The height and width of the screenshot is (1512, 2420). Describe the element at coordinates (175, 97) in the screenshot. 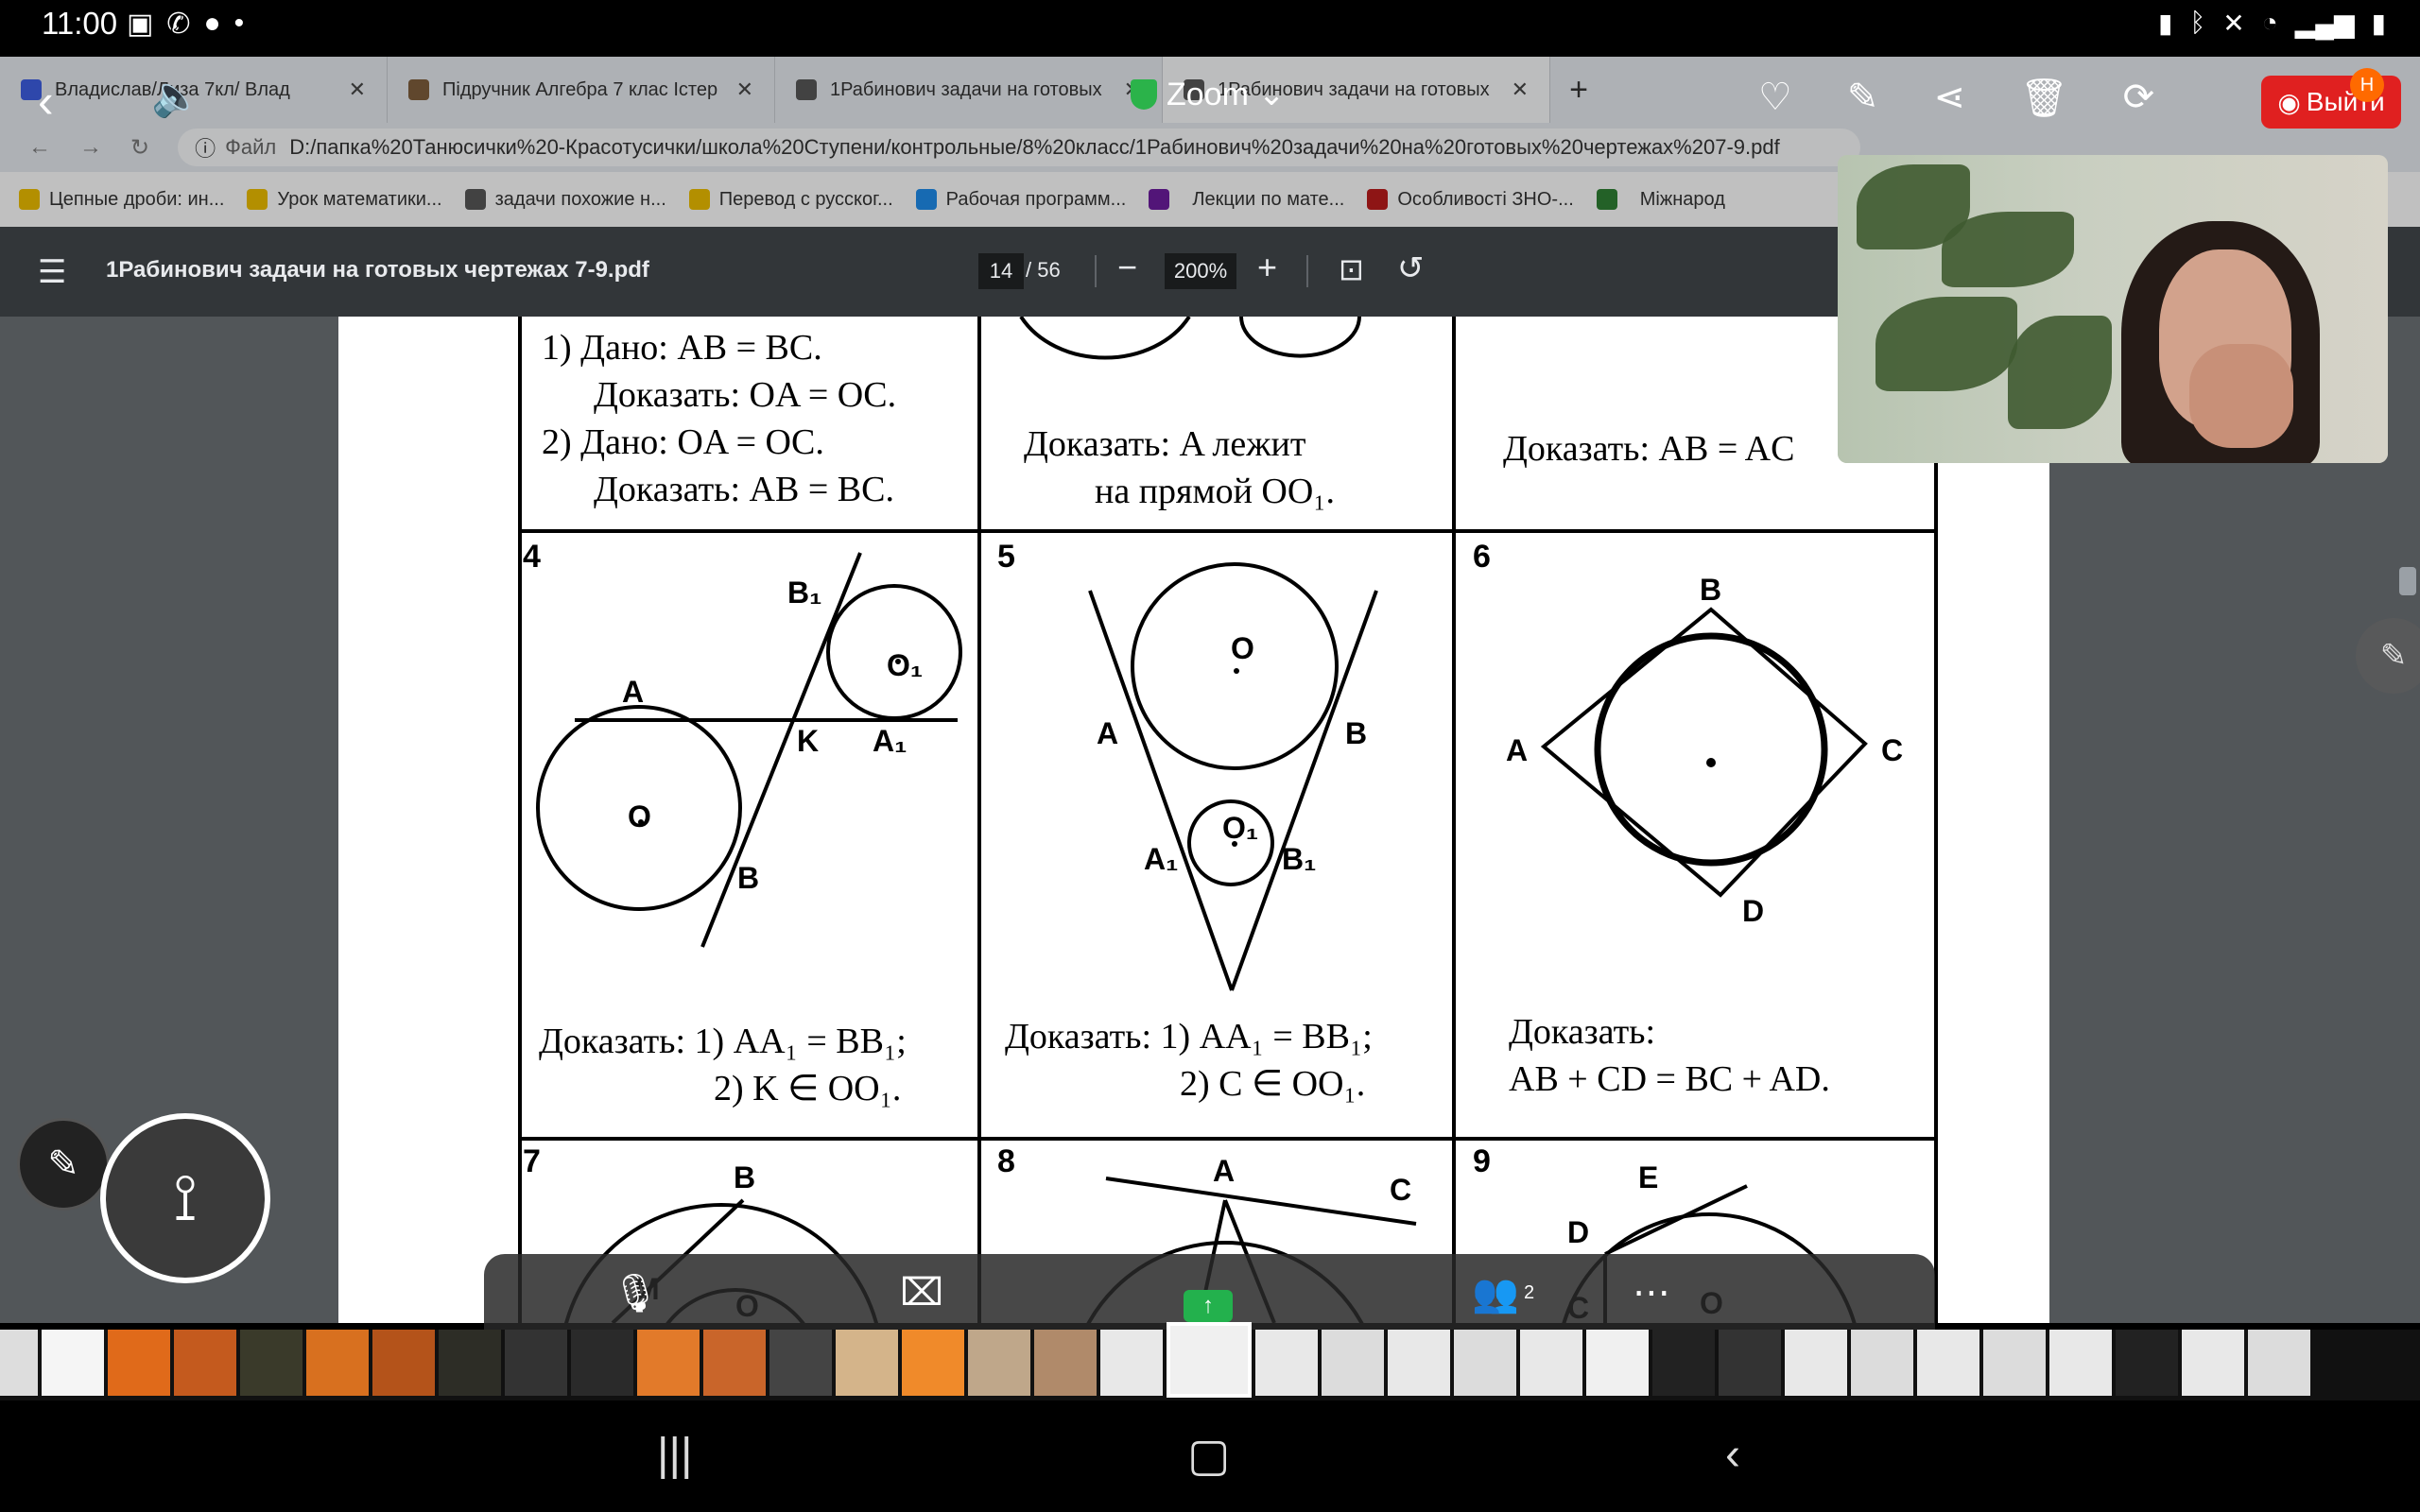

I see `speaker-icon: 🔈` at that location.